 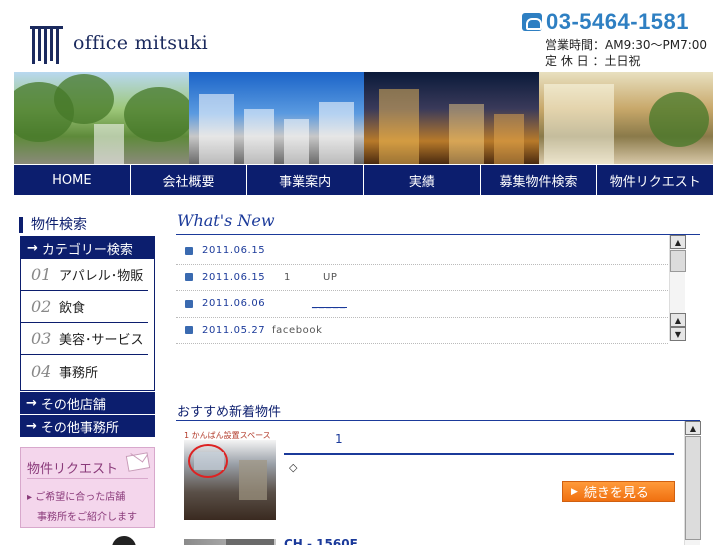 I want to click on category-search-head: → カテゴリー検索, so click(x=87, y=248).